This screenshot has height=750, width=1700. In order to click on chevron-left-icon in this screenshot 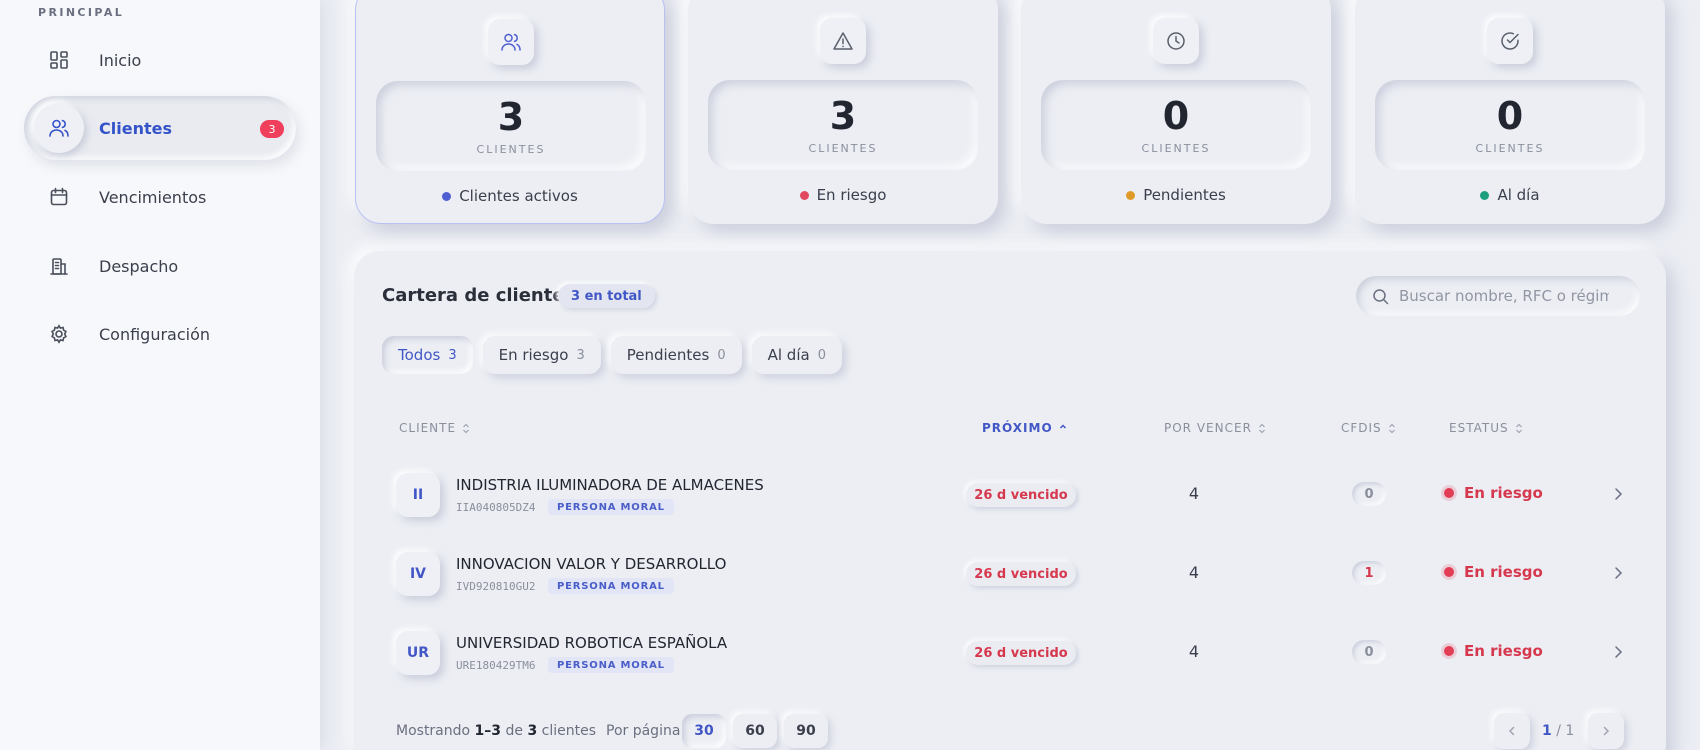, I will do `click(1512, 731)`.